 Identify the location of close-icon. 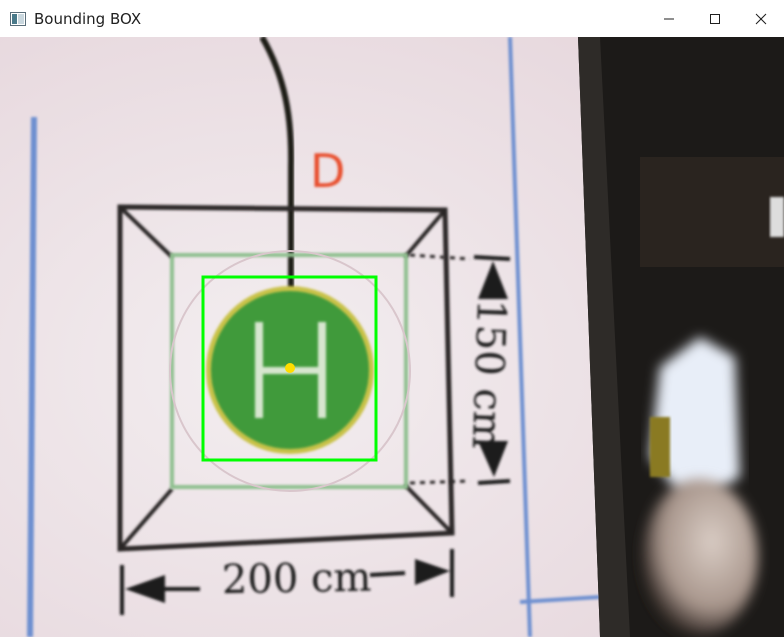
(761, 18).